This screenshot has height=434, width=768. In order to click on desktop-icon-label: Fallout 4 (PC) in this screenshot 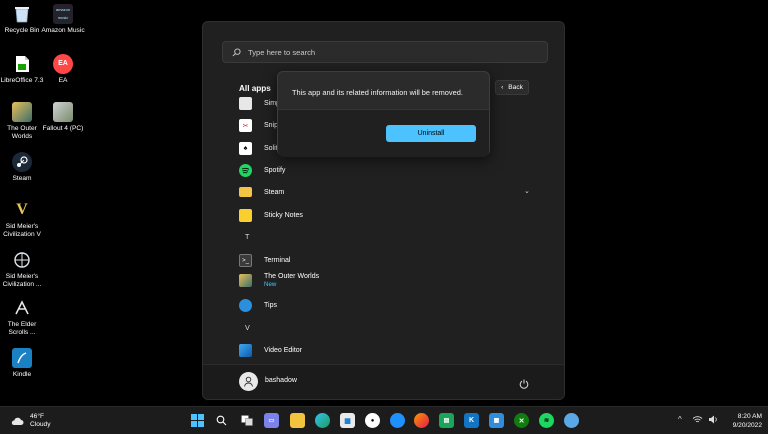, I will do `click(63, 128)`.